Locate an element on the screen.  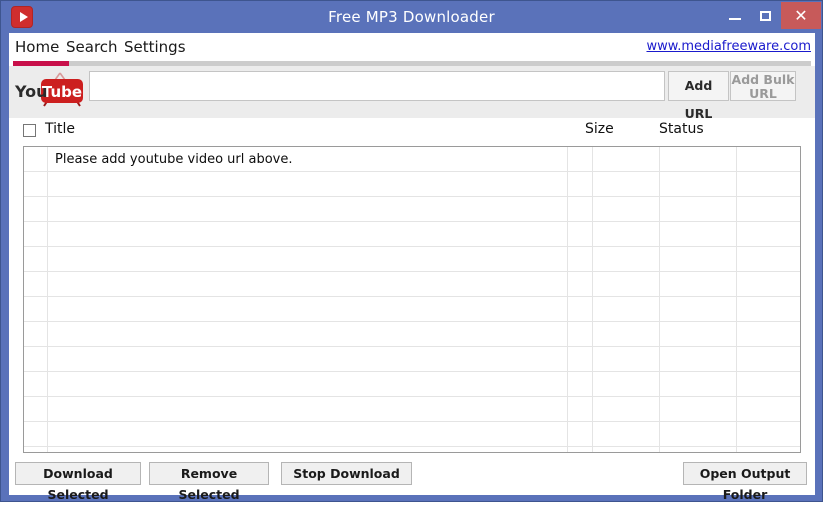
menu-item-home: Home is located at coordinates (37, 47).